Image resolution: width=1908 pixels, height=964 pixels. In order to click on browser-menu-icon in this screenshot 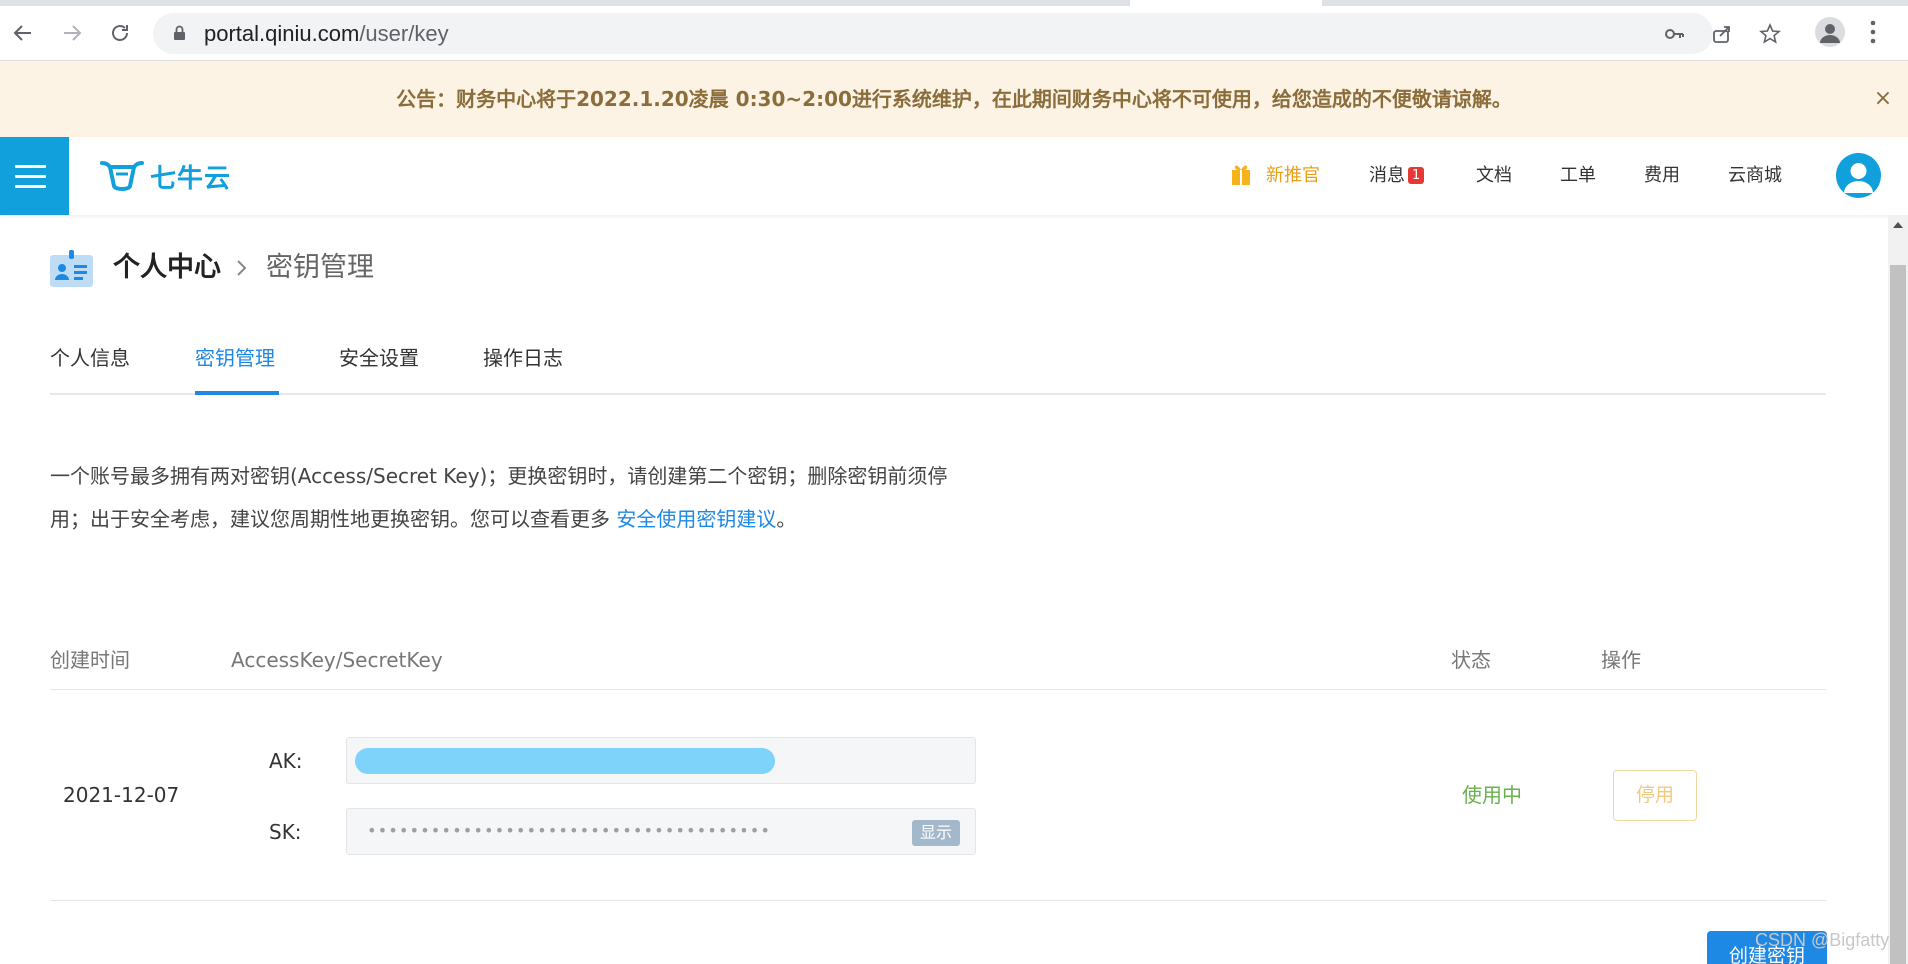, I will do `click(1873, 32)`.